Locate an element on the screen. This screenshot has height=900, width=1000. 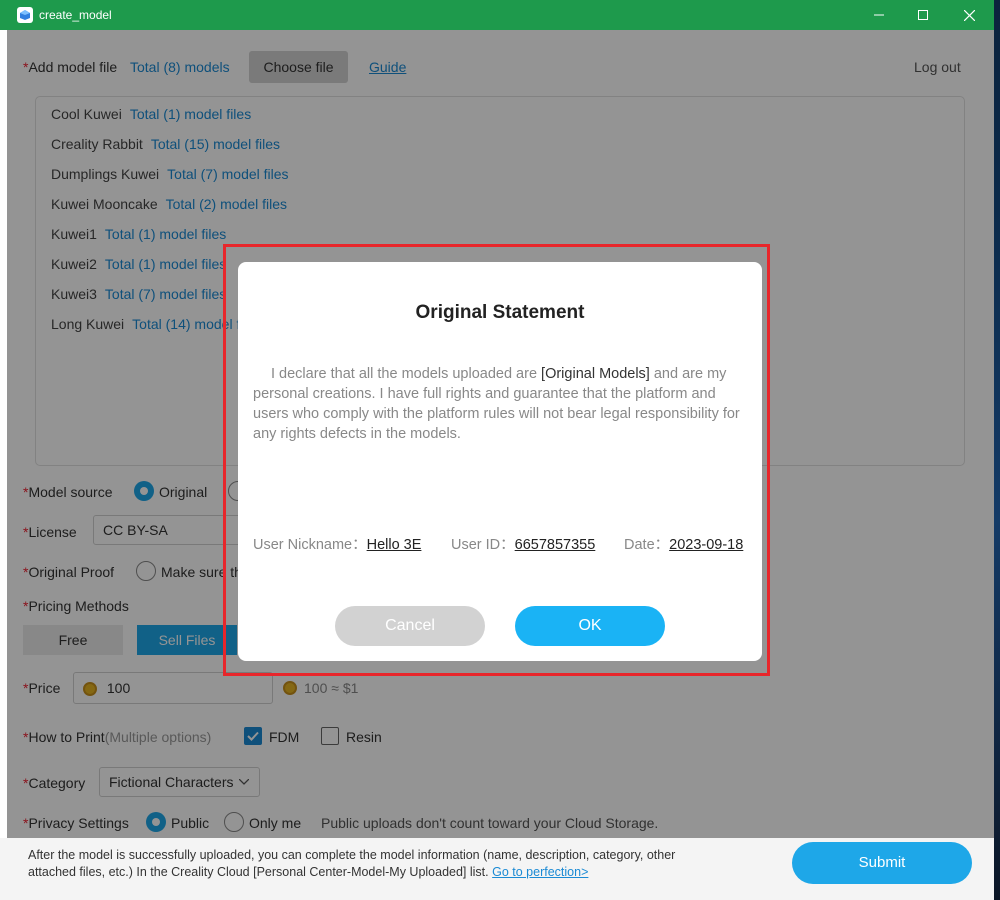
close-button is located at coordinates (969, 15).